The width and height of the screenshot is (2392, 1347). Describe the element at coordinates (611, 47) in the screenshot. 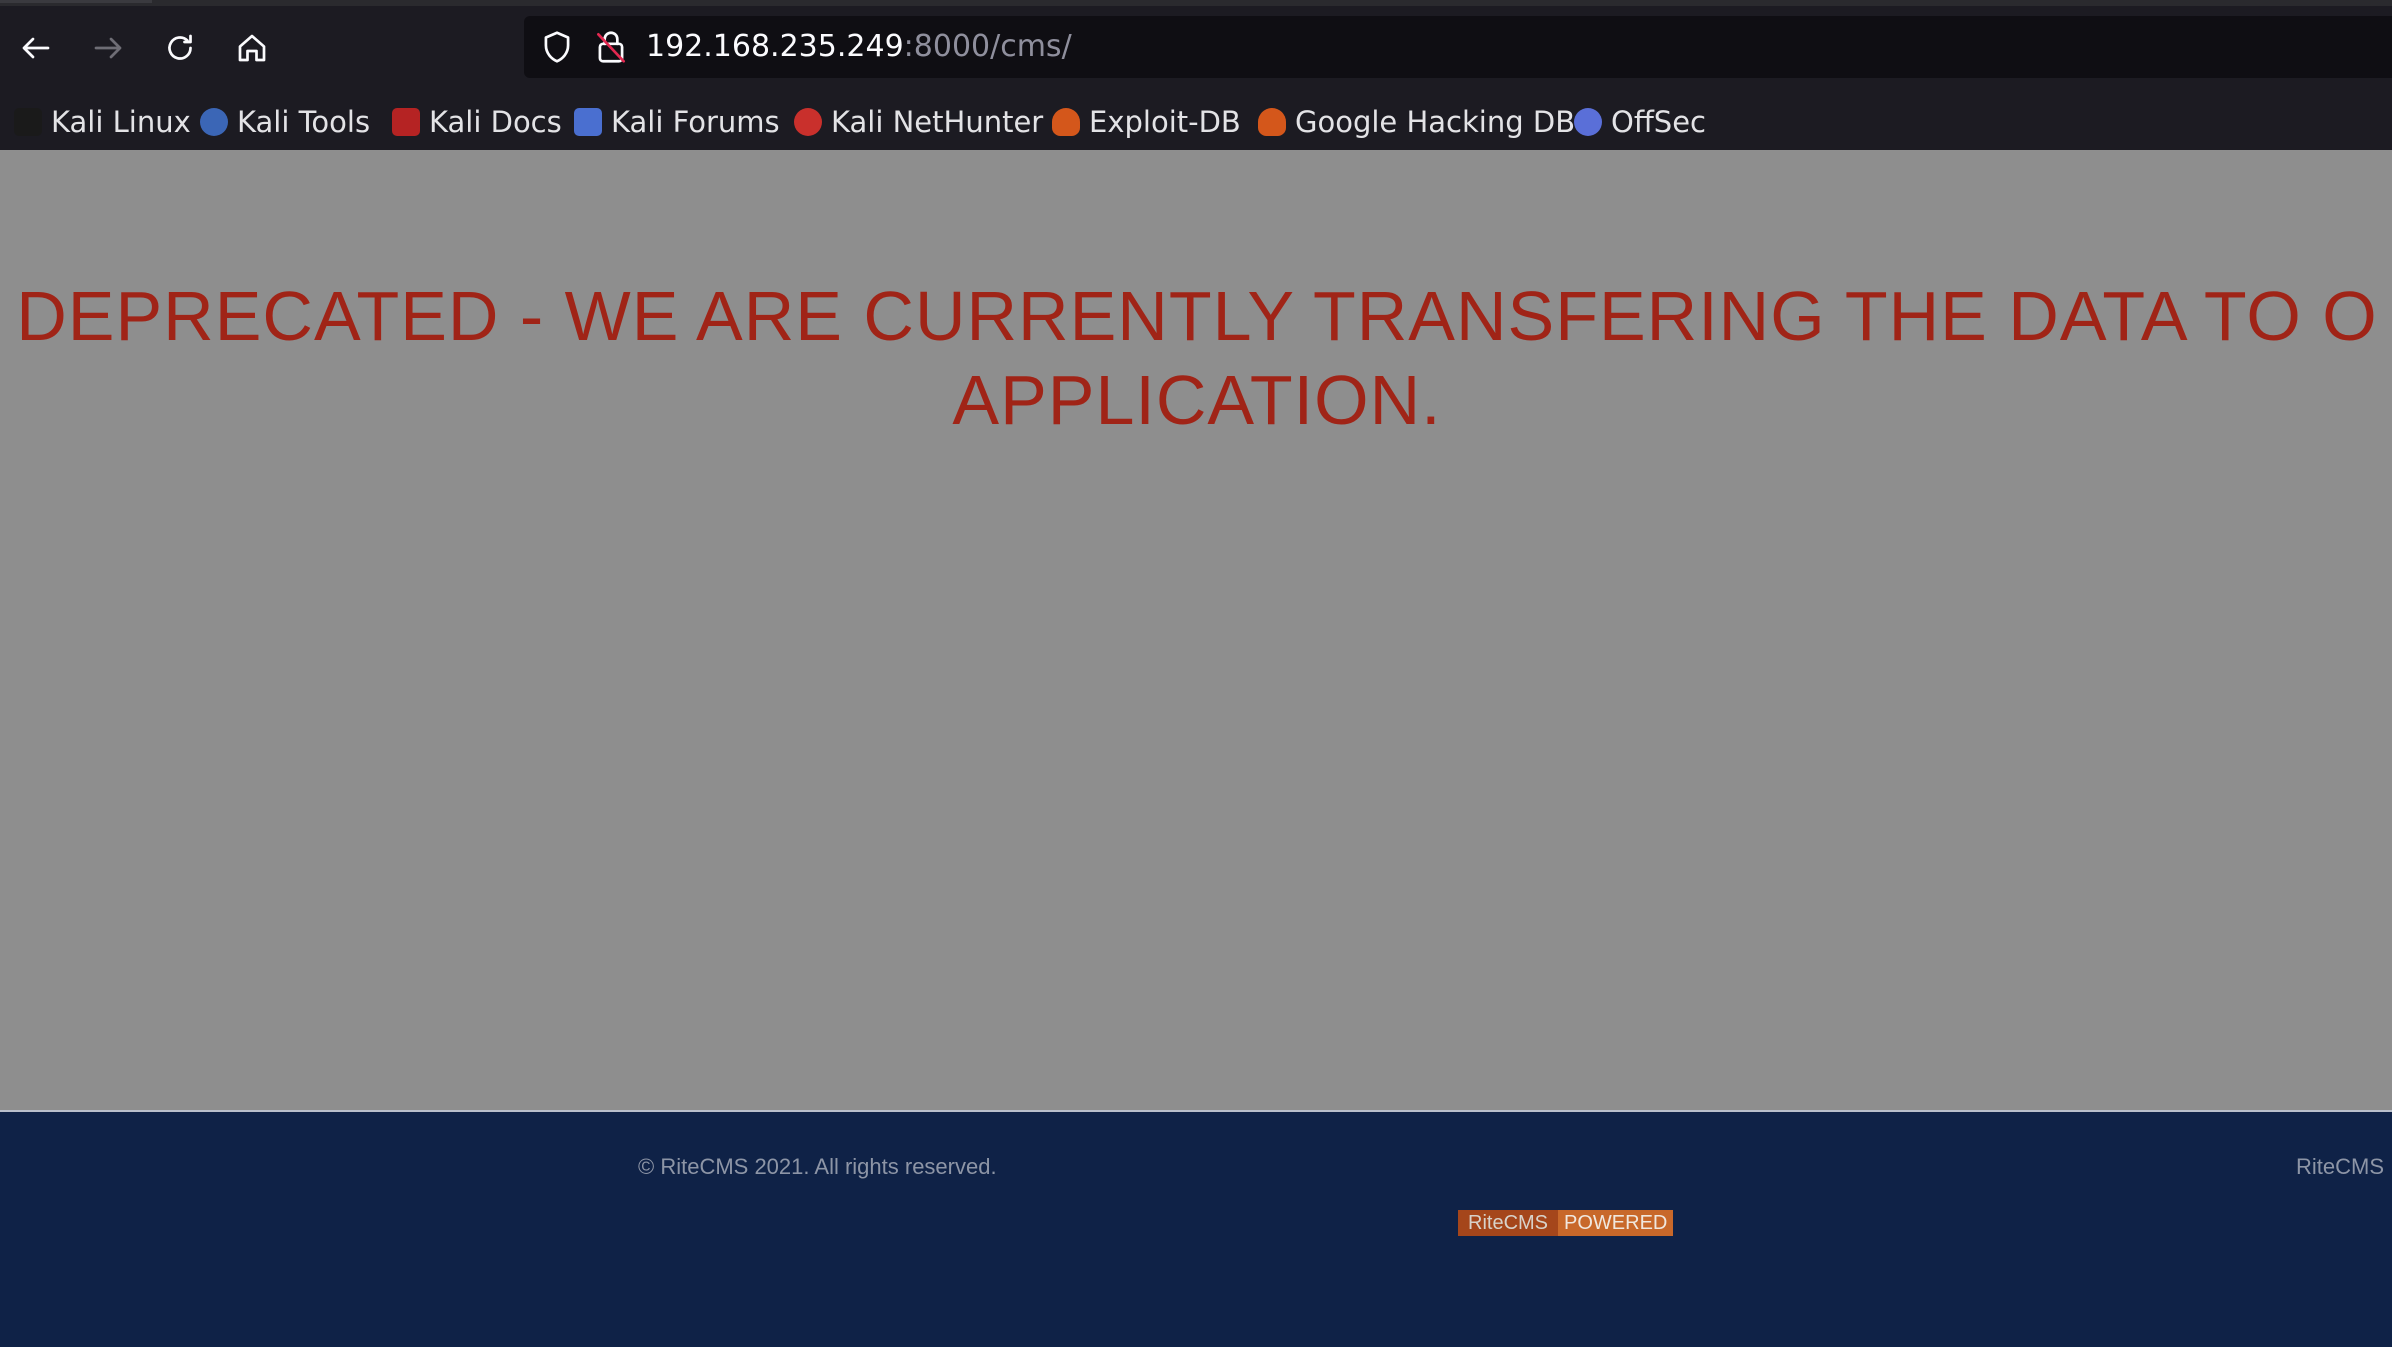

I see `insecure-lock-icon` at that location.